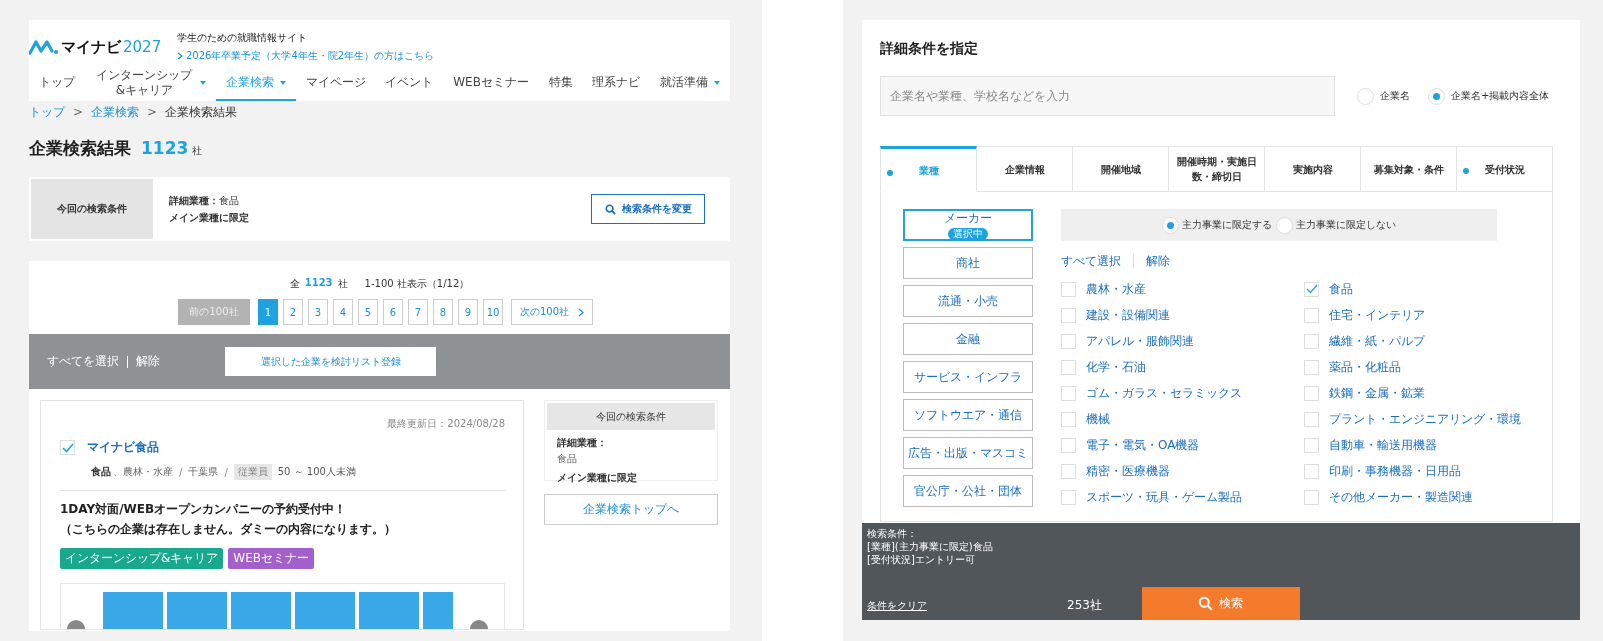 The image size is (1603, 641). I want to click on company-meta: 、農林・水産, so click(143, 472).